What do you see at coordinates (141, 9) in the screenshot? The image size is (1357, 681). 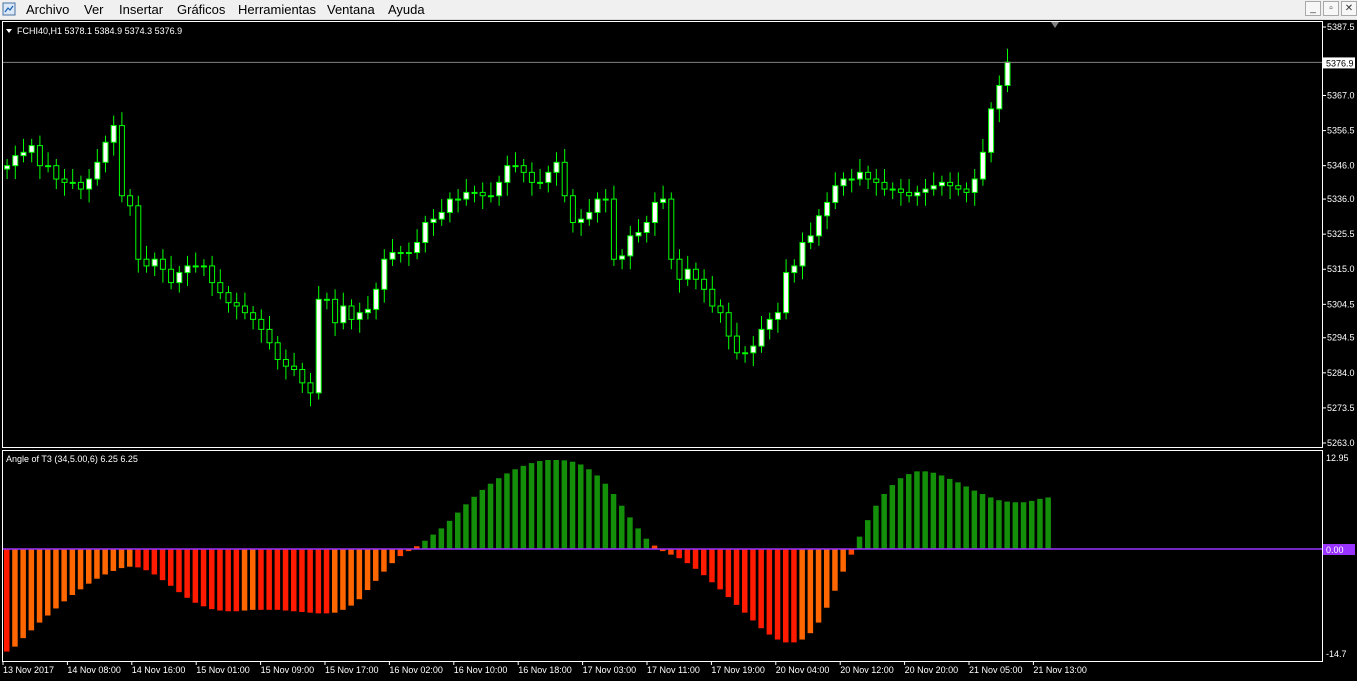 I see `menu-insertar: Insertar` at bounding box center [141, 9].